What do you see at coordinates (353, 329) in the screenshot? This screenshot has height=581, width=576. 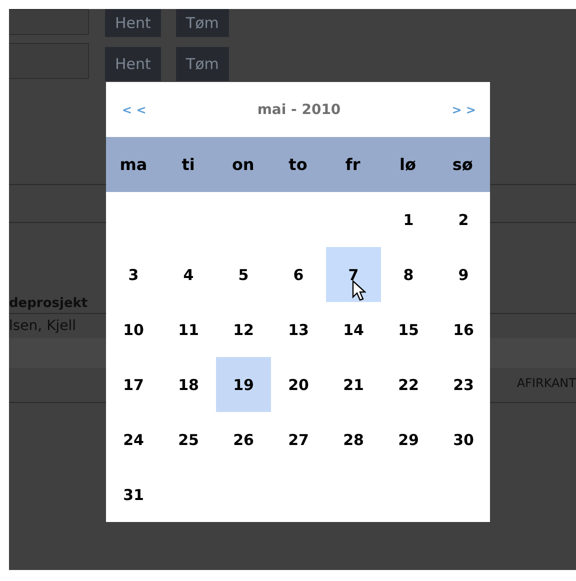 I see `calendar-day: 14` at bounding box center [353, 329].